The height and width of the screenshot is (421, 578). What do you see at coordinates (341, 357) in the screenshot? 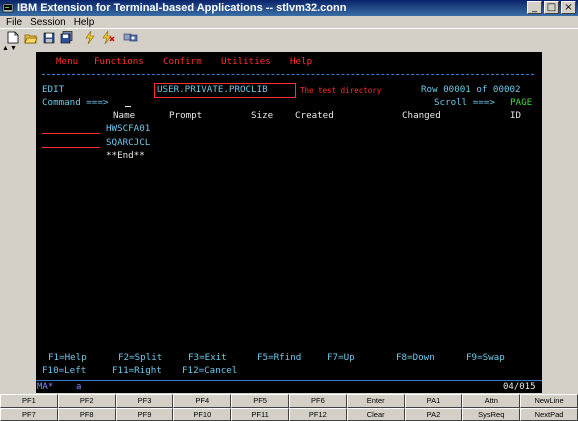
I see `fkey-f7: F7=Up` at bounding box center [341, 357].